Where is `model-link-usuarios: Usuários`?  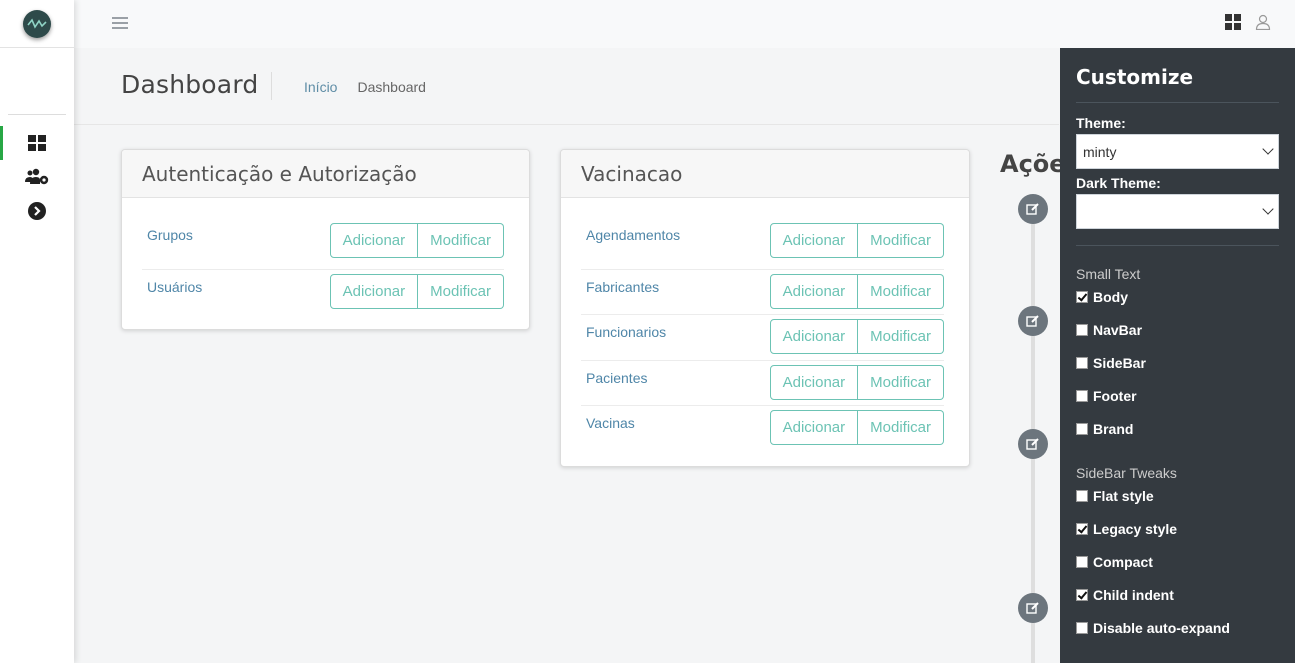
model-link-usuarios: Usuários is located at coordinates (174, 287).